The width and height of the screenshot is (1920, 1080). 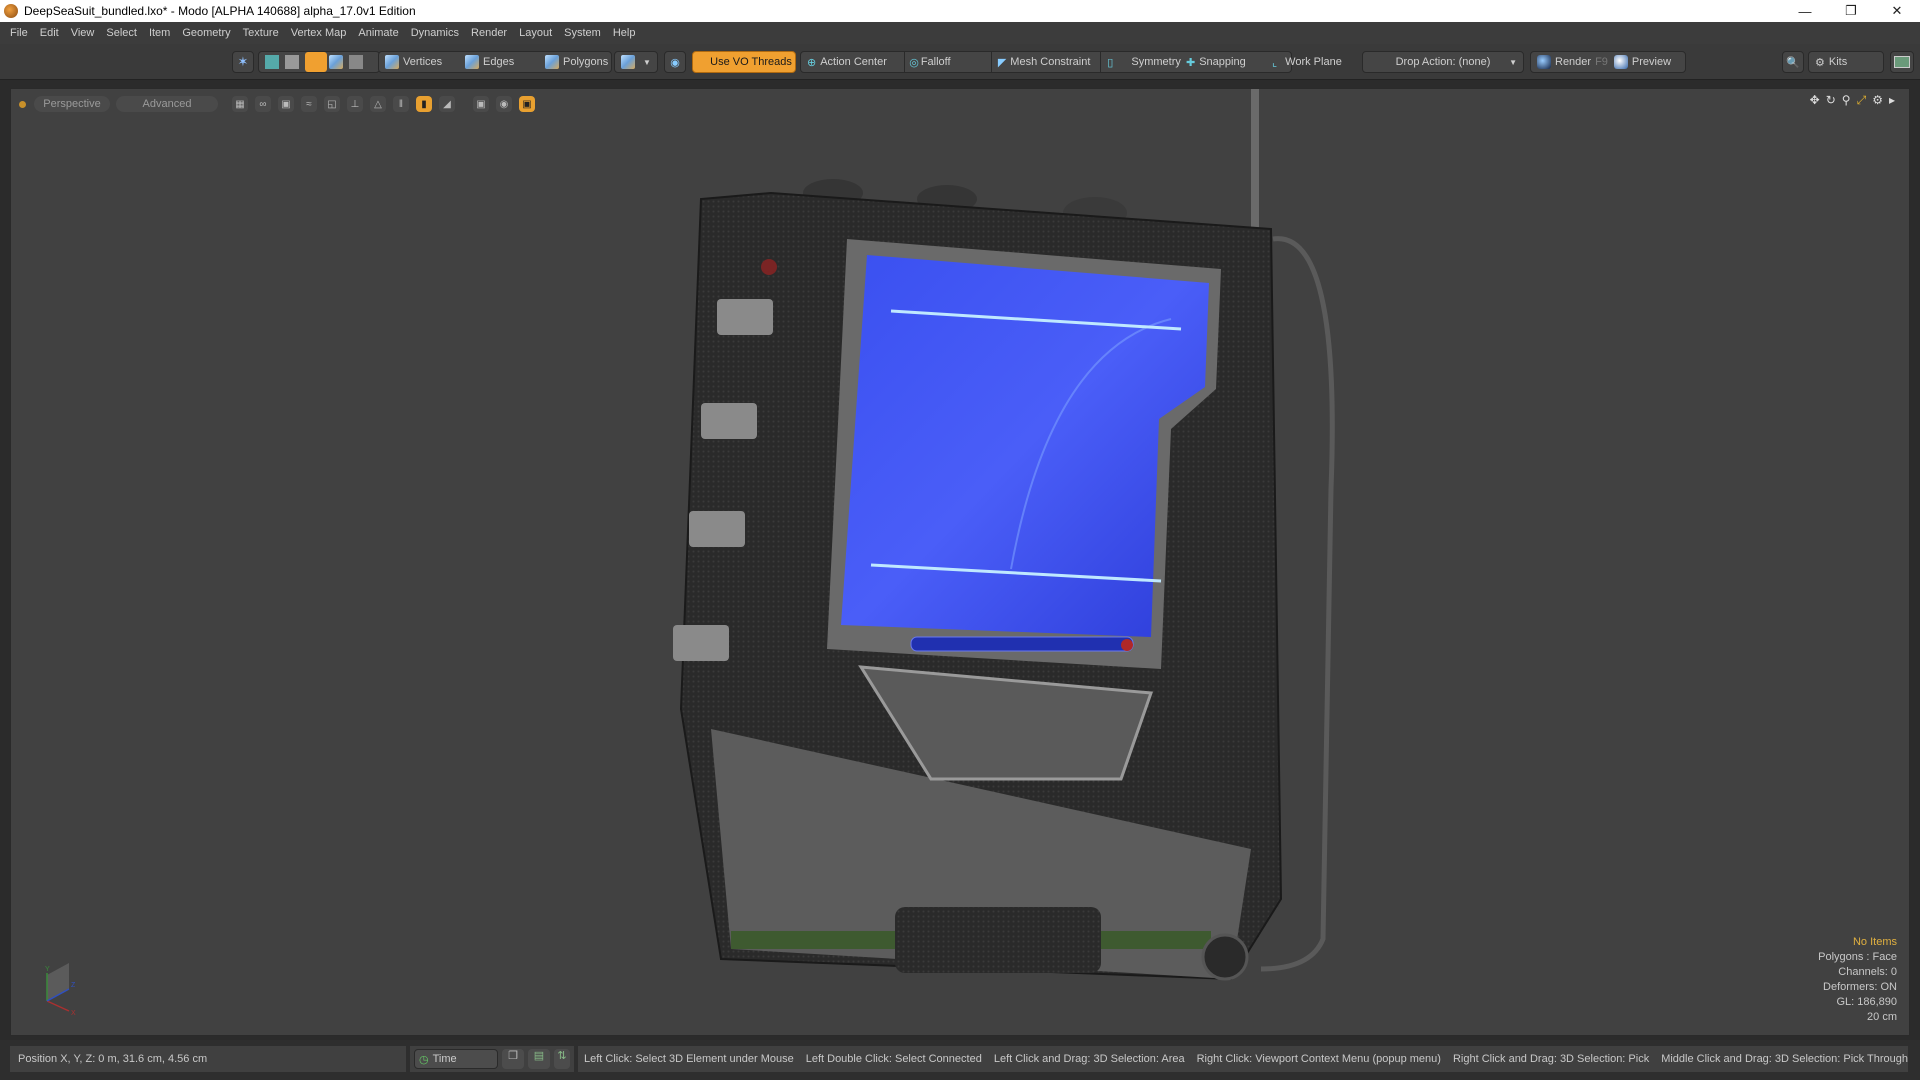 What do you see at coordinates (1882, 1017) in the screenshot?
I see `grid-size-info: 20 cm` at bounding box center [1882, 1017].